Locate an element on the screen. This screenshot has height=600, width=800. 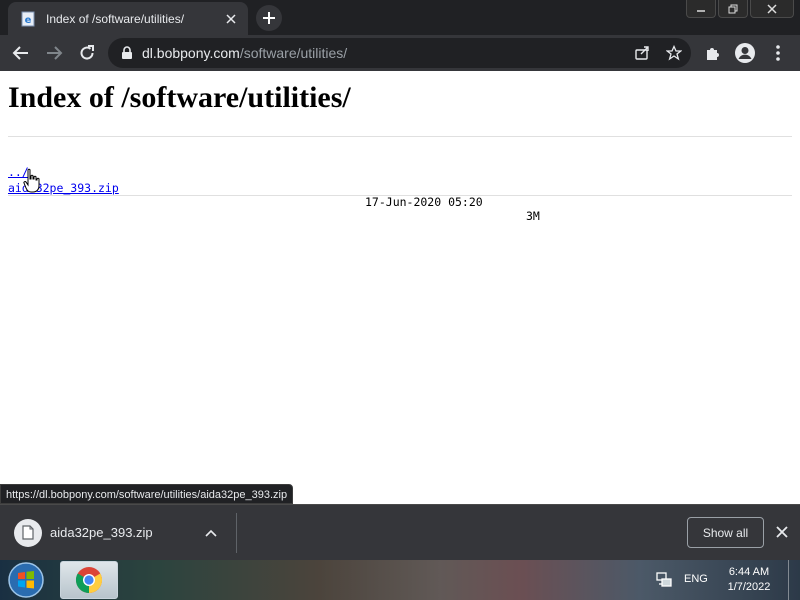
browser-tab: e Index of /software/utilities/ is located at coordinates (128, 18).